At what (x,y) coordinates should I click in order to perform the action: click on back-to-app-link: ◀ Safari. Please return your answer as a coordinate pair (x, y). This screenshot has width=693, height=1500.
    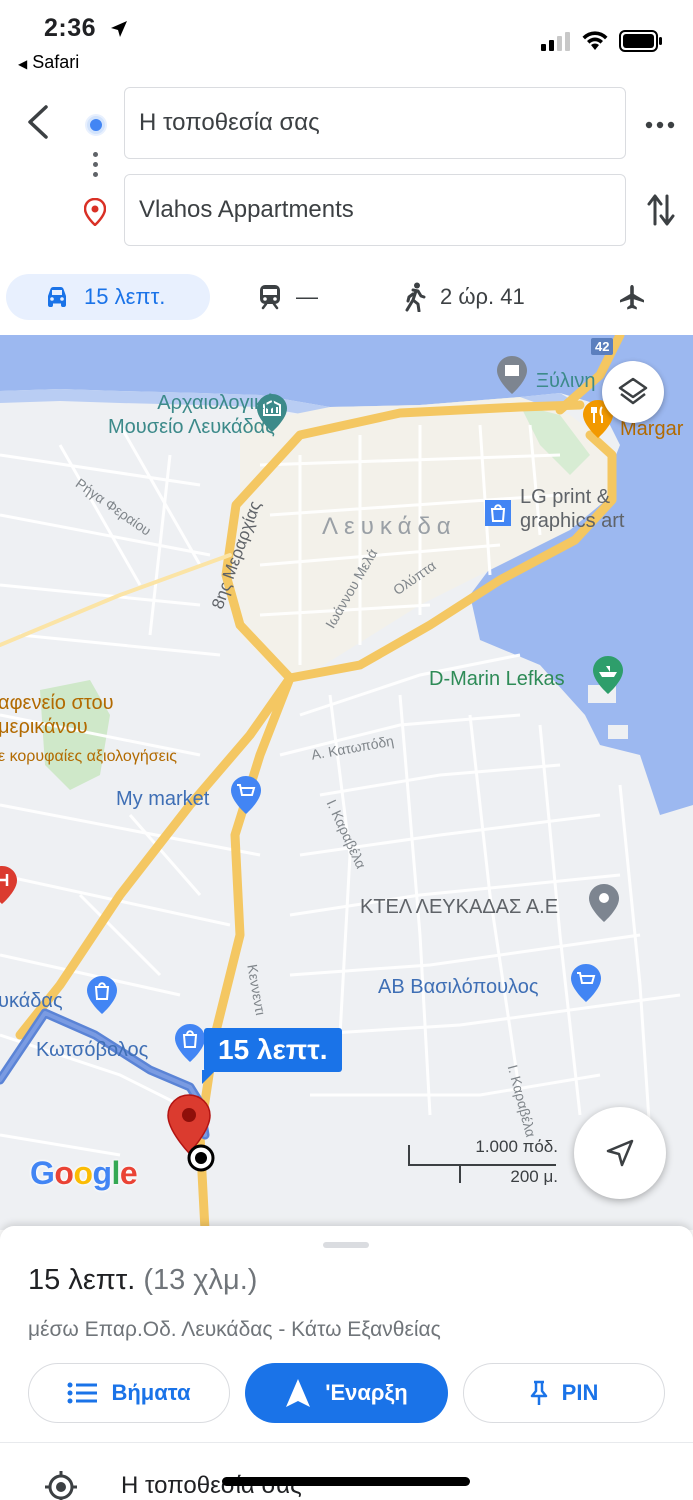
    Looking at the image, I should click on (48, 62).